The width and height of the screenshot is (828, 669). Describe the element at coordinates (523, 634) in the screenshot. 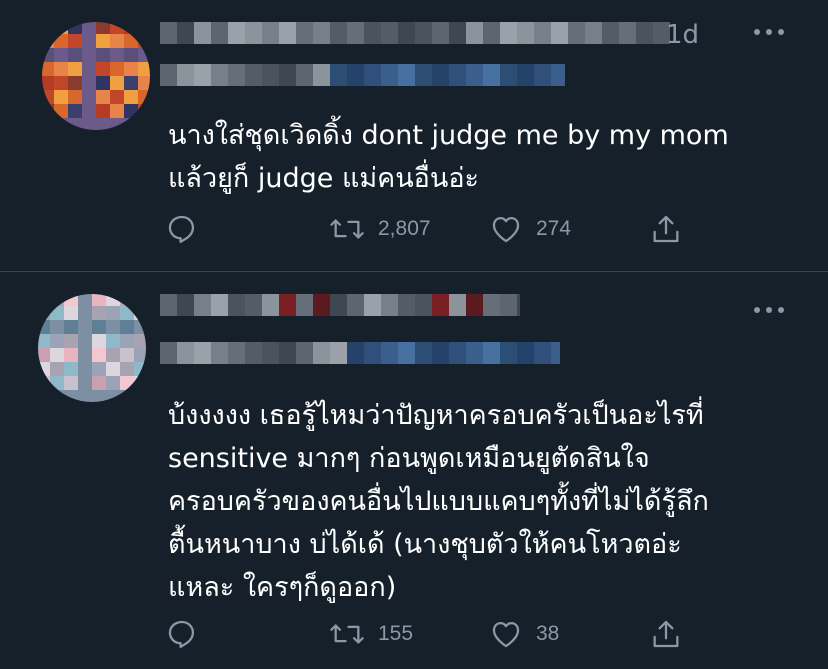

I see `like-button: 38` at that location.